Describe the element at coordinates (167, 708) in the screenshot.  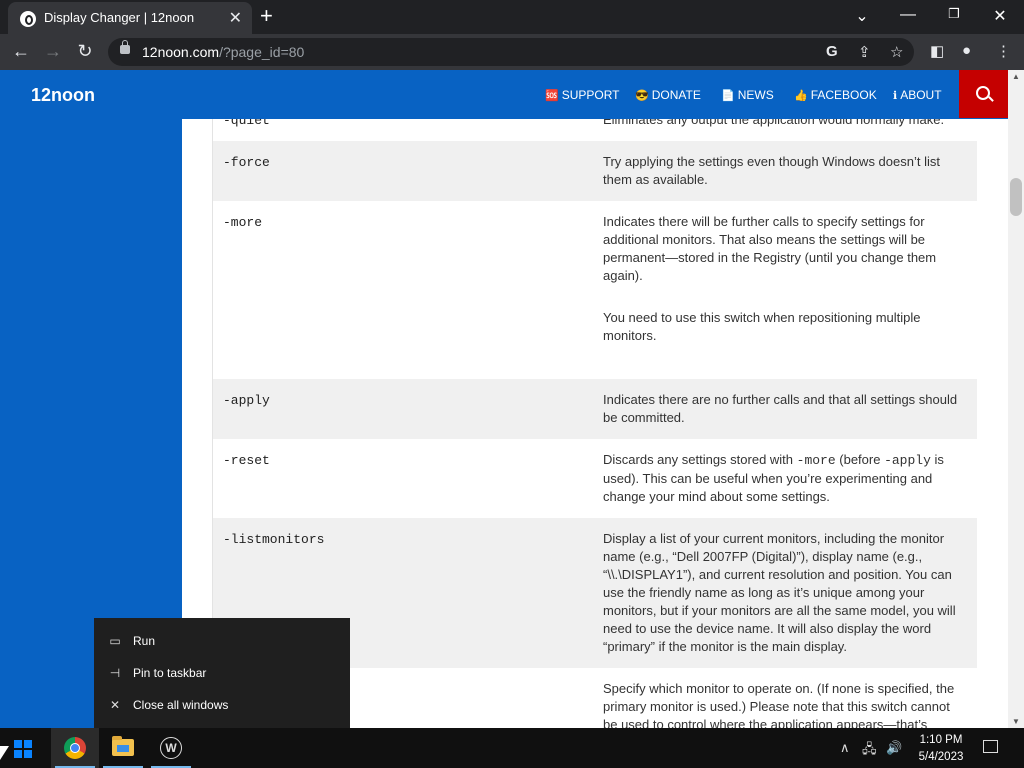
I see `jumplist-close-all-windows: ✕ Close all windows` at that location.